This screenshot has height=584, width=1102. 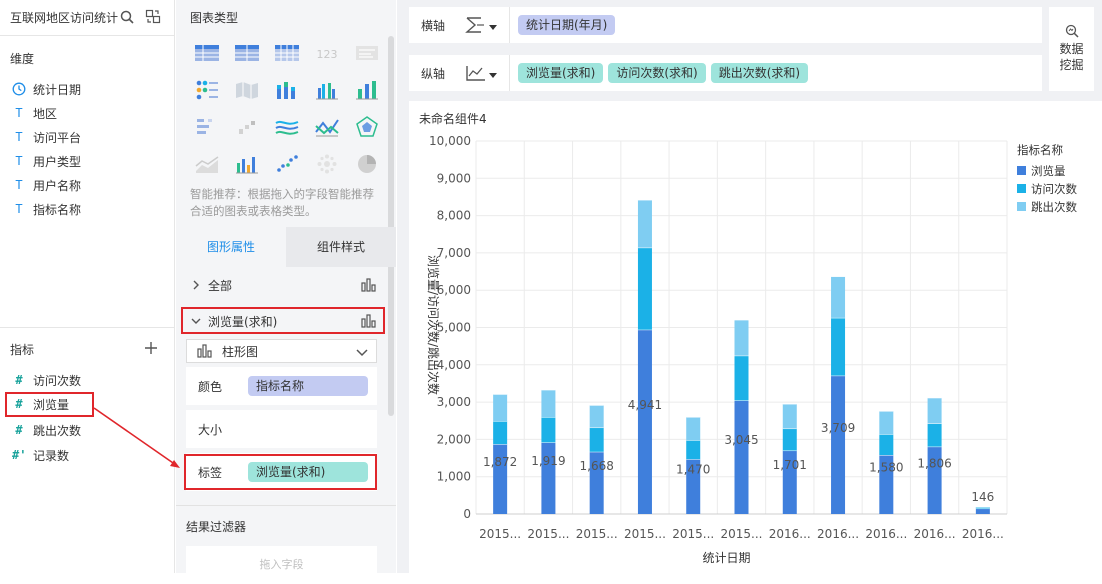 I want to click on radar-chart-icon, so click(x=367, y=127).